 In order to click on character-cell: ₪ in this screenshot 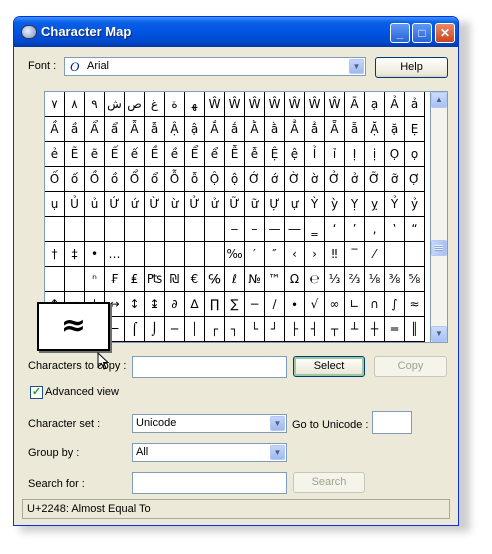, I will do `click(175, 279)`.